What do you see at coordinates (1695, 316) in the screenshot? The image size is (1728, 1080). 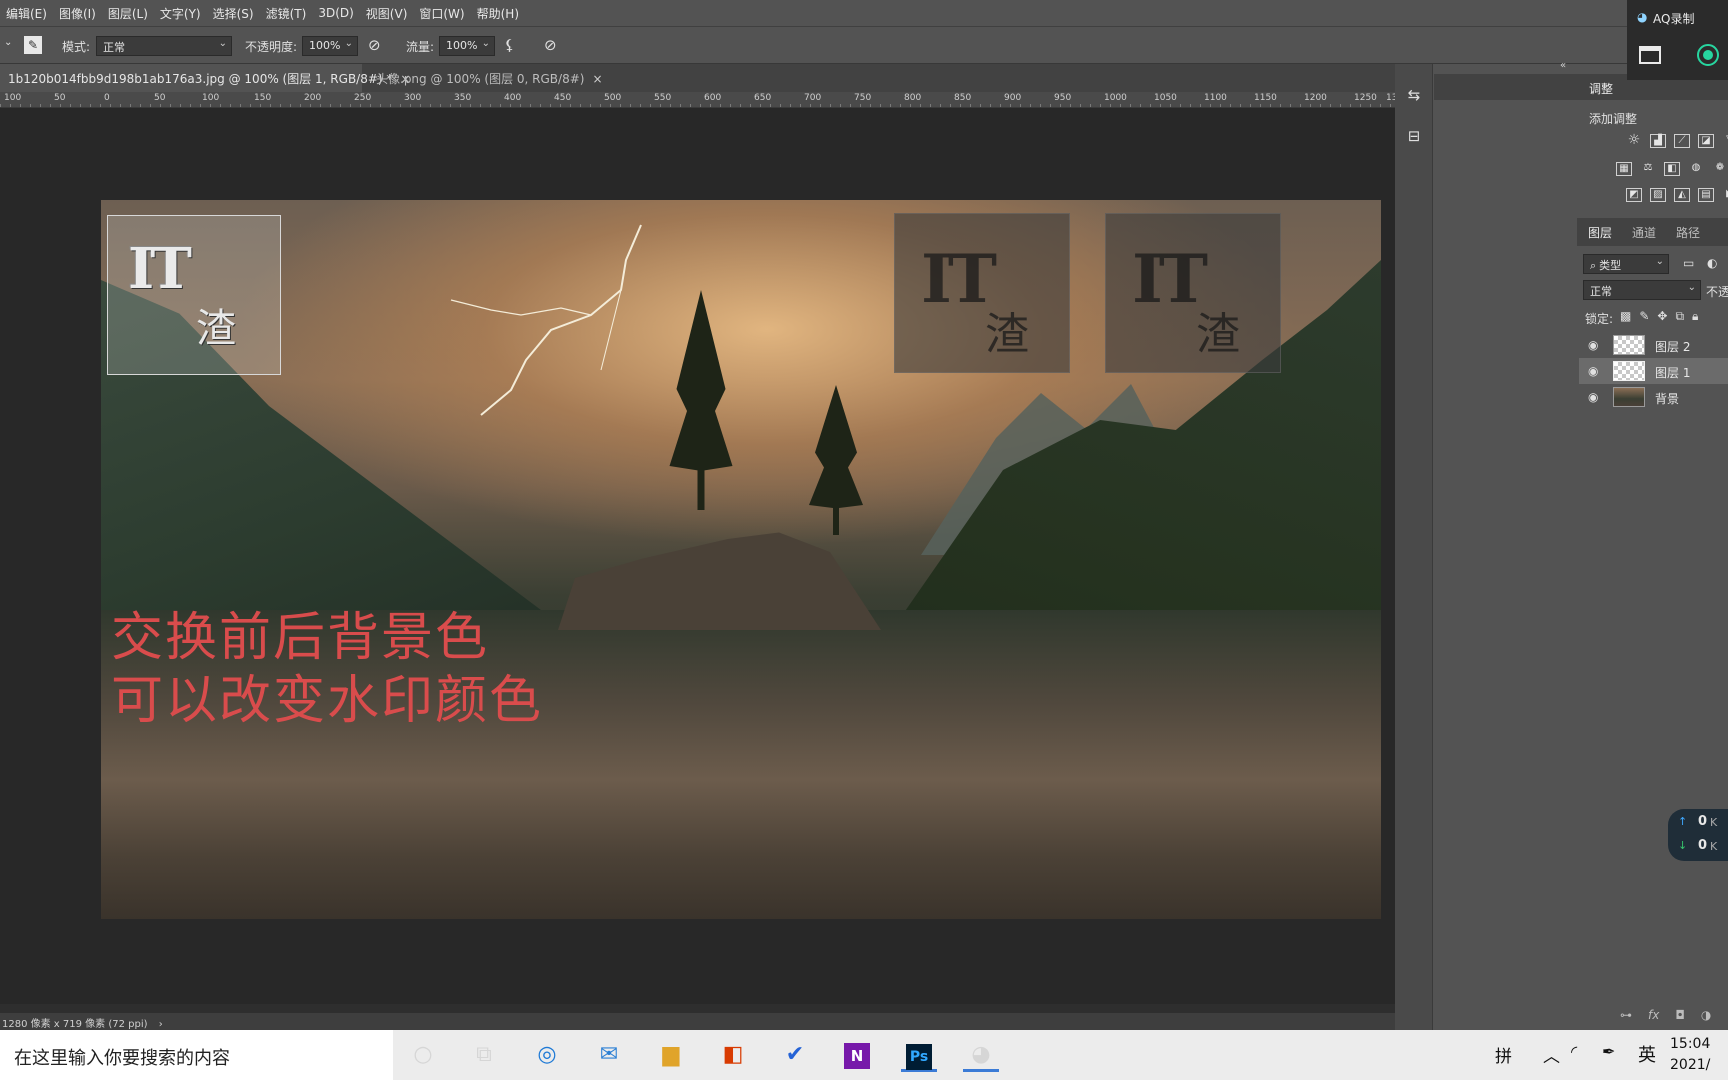 I see `lock-all-icon: 🔒︎` at bounding box center [1695, 316].